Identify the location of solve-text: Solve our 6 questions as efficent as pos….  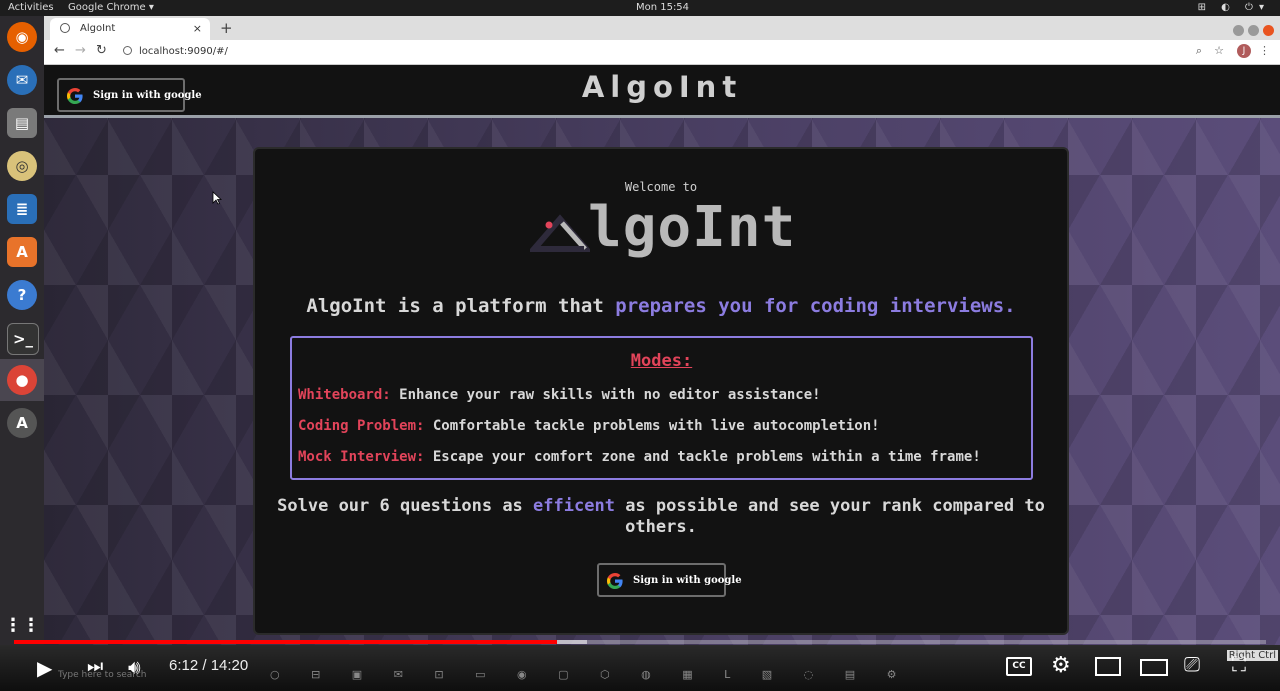
(661, 517).